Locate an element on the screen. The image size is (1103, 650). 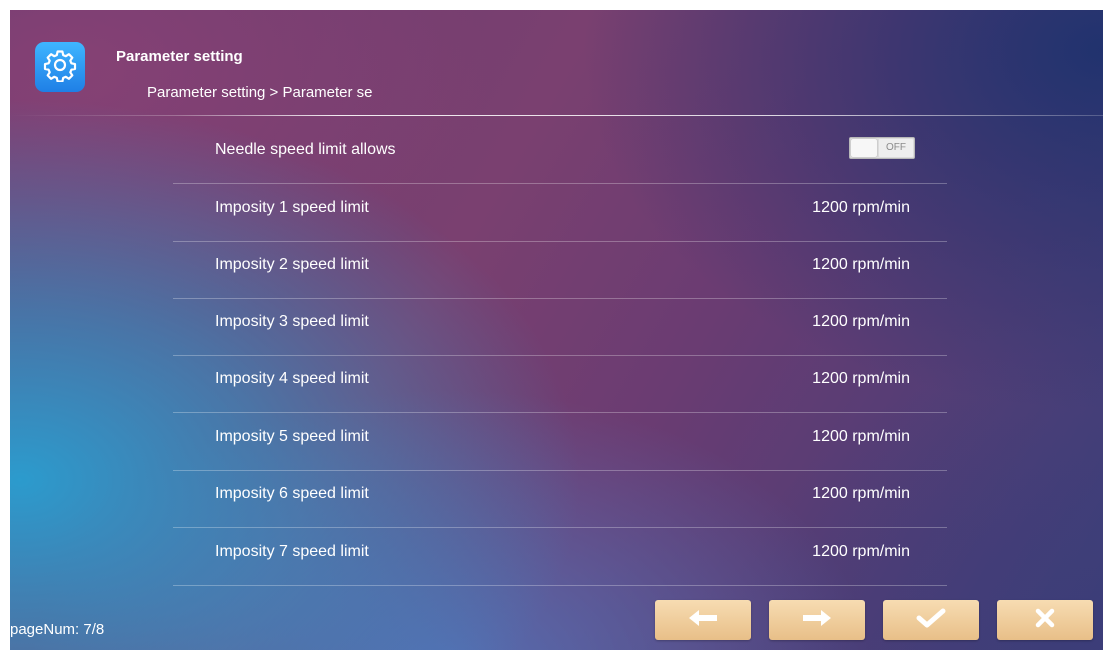
needle-speed-limit-toggle: OFF is located at coordinates (882, 148).